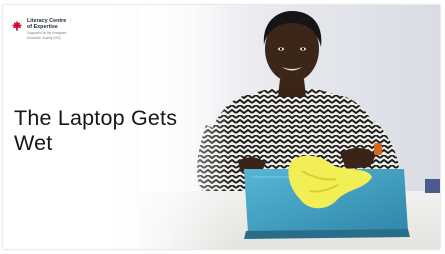 The height and width of the screenshot is (254, 445). Describe the element at coordinates (119, 131) in the screenshot. I see `slide-title: The Laptop Gets Wet` at that location.